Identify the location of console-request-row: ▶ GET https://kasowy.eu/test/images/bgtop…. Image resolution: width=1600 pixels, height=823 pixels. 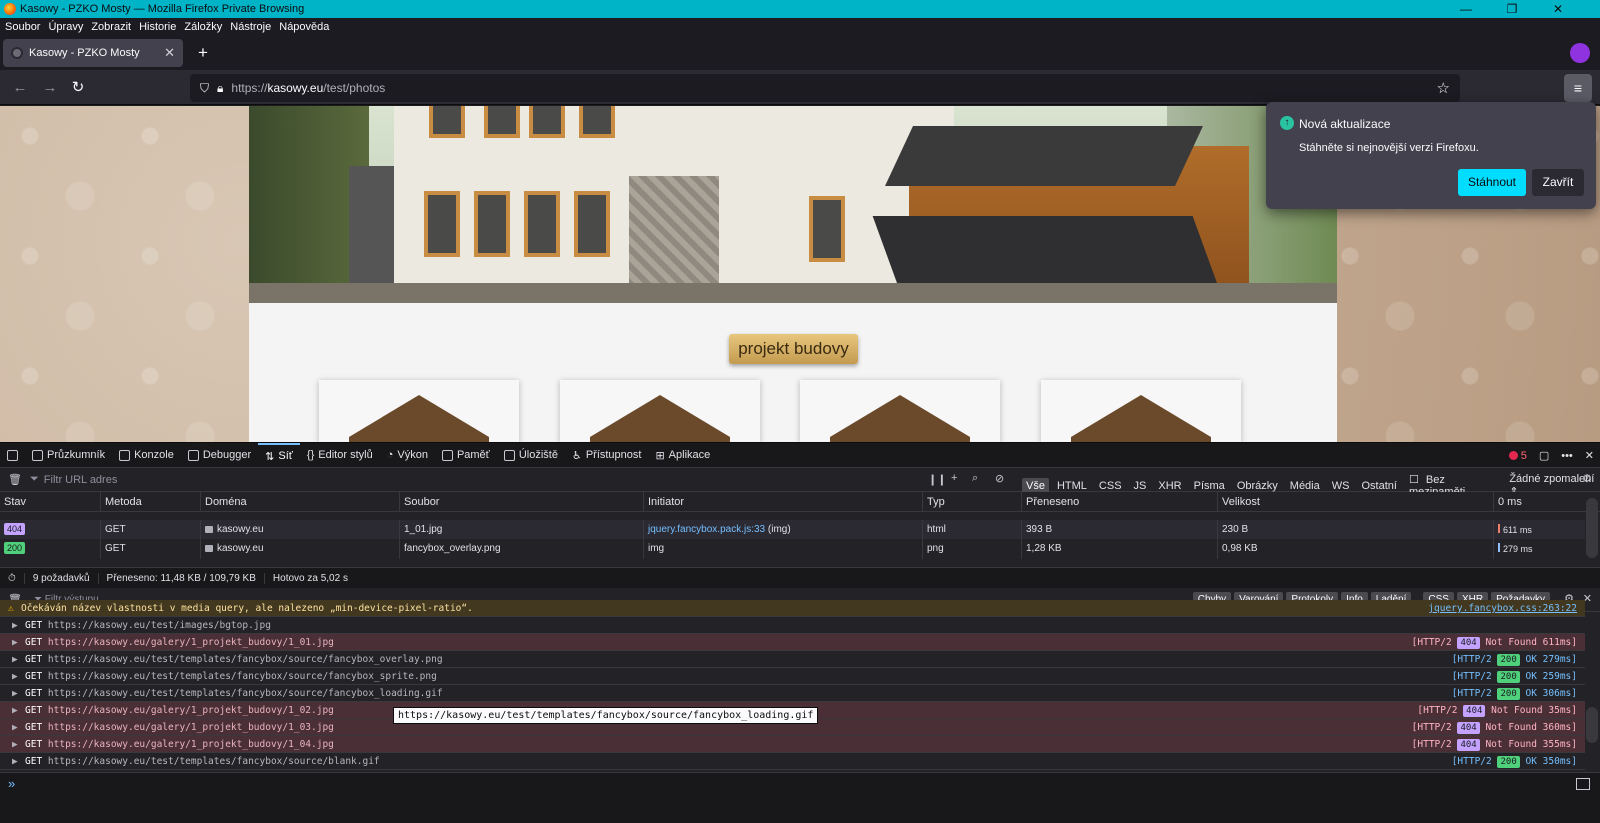
(792, 625).